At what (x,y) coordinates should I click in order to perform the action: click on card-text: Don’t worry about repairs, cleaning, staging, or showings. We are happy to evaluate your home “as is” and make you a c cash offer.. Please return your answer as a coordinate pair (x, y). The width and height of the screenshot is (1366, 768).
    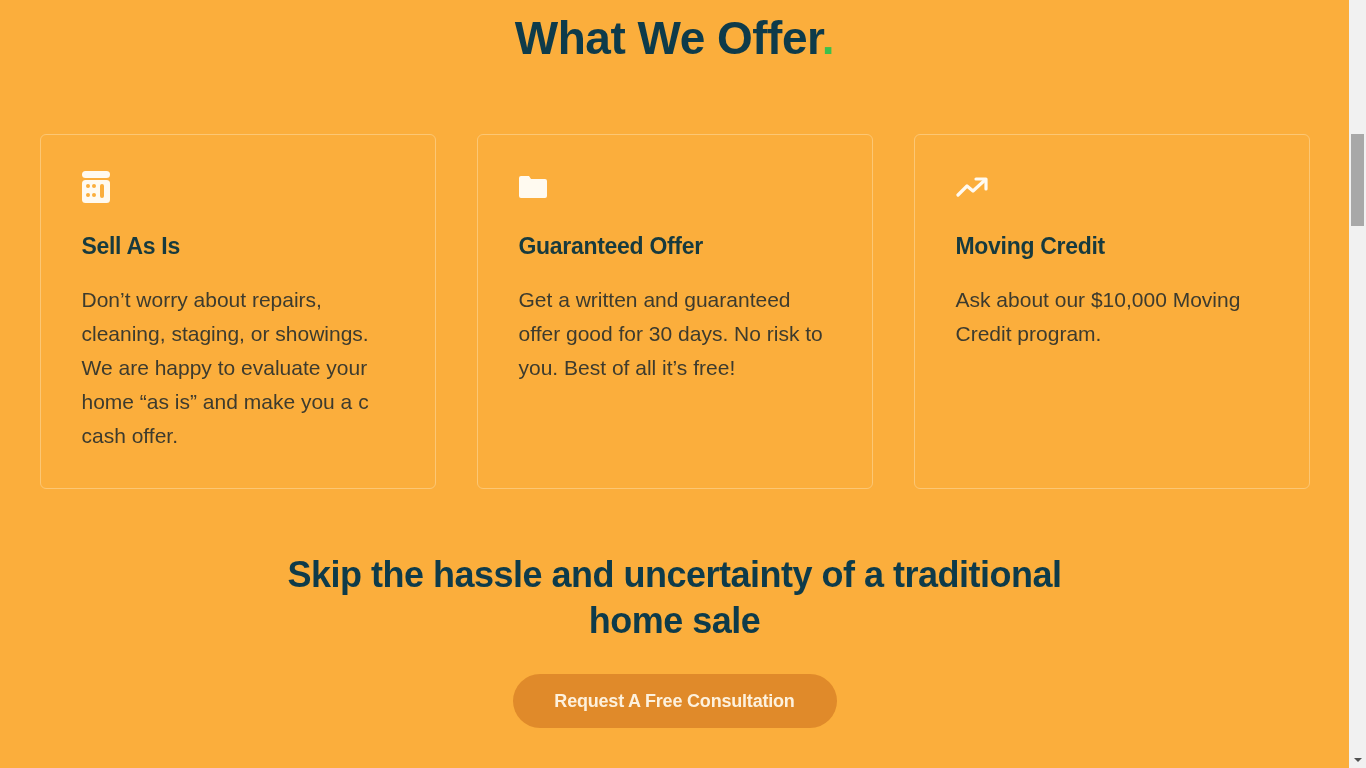
    Looking at the image, I should click on (225, 368).